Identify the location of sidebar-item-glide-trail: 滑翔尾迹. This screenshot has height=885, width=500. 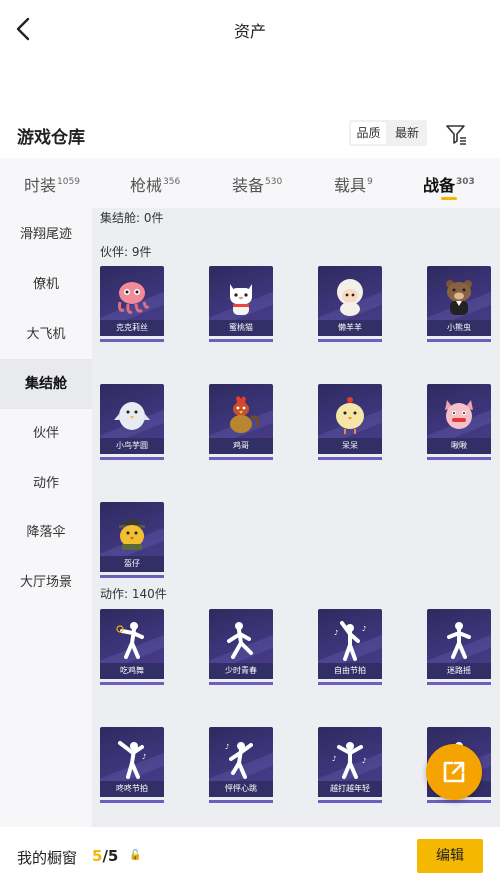
(46, 235).